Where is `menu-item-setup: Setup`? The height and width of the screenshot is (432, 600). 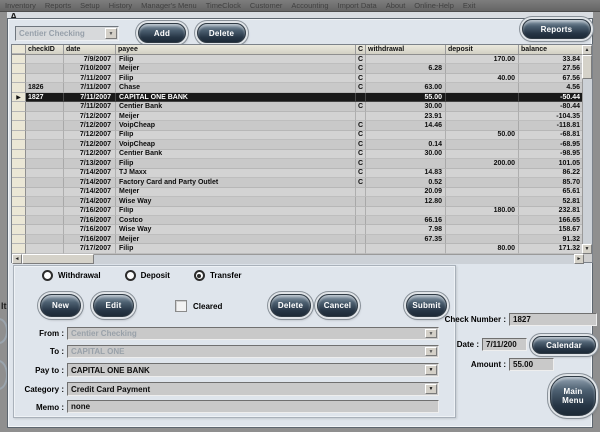
menu-item-setup: Setup is located at coordinates (90, 5).